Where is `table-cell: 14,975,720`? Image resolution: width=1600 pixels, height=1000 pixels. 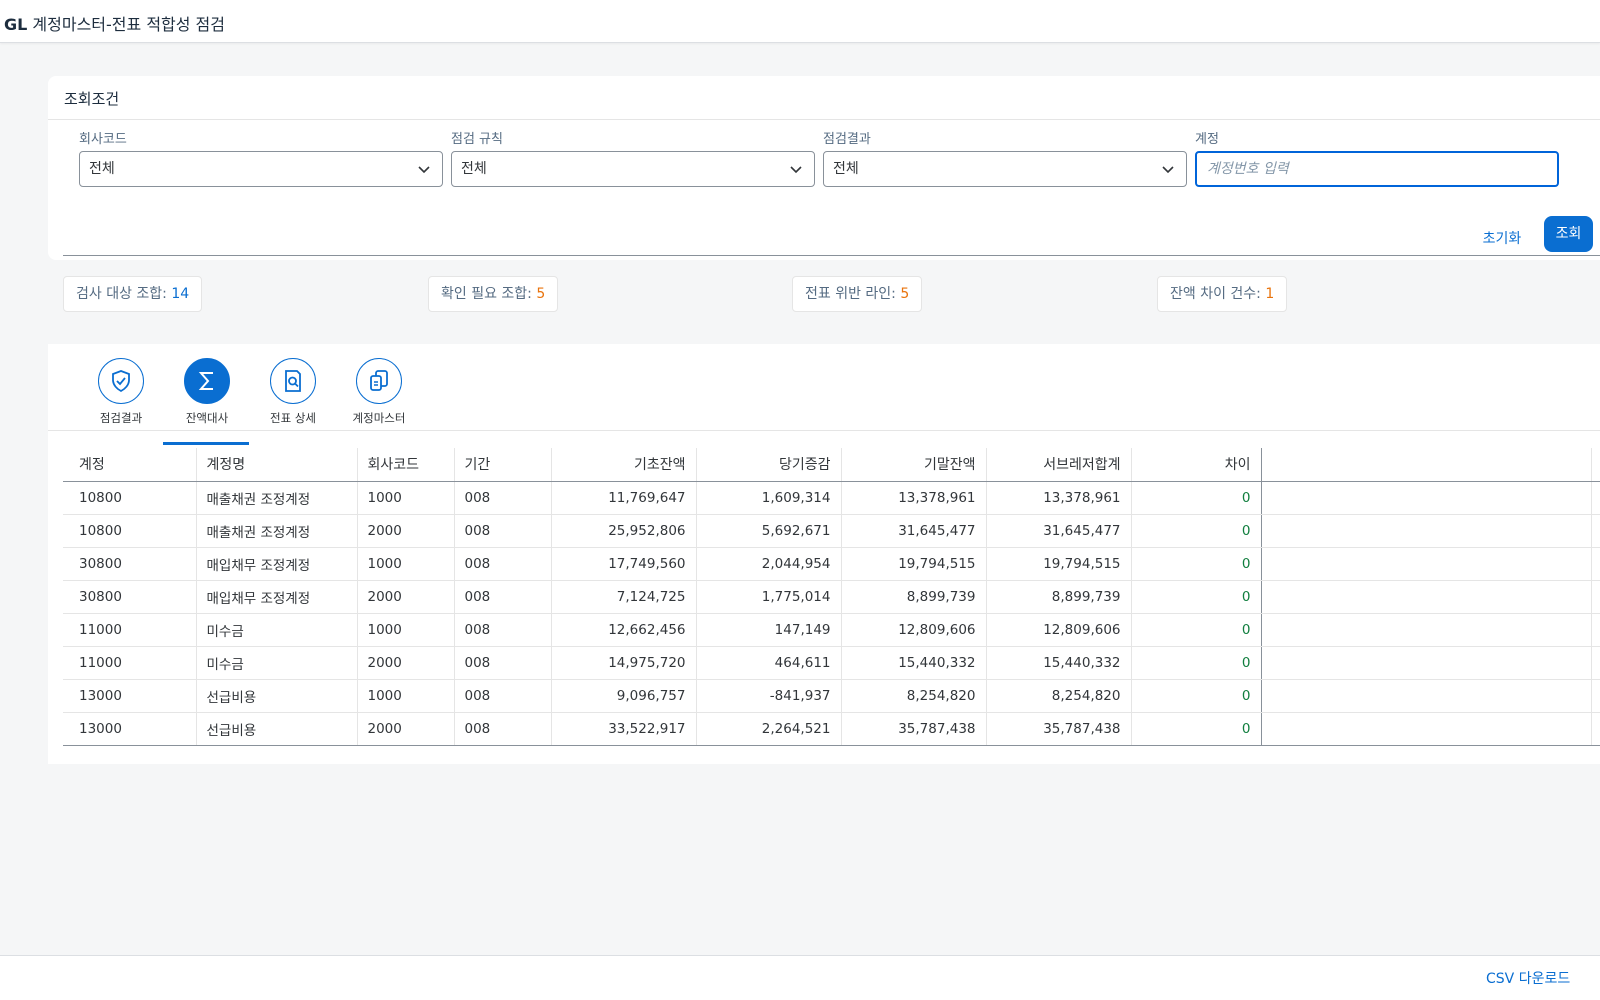 table-cell: 14,975,720 is located at coordinates (624, 663).